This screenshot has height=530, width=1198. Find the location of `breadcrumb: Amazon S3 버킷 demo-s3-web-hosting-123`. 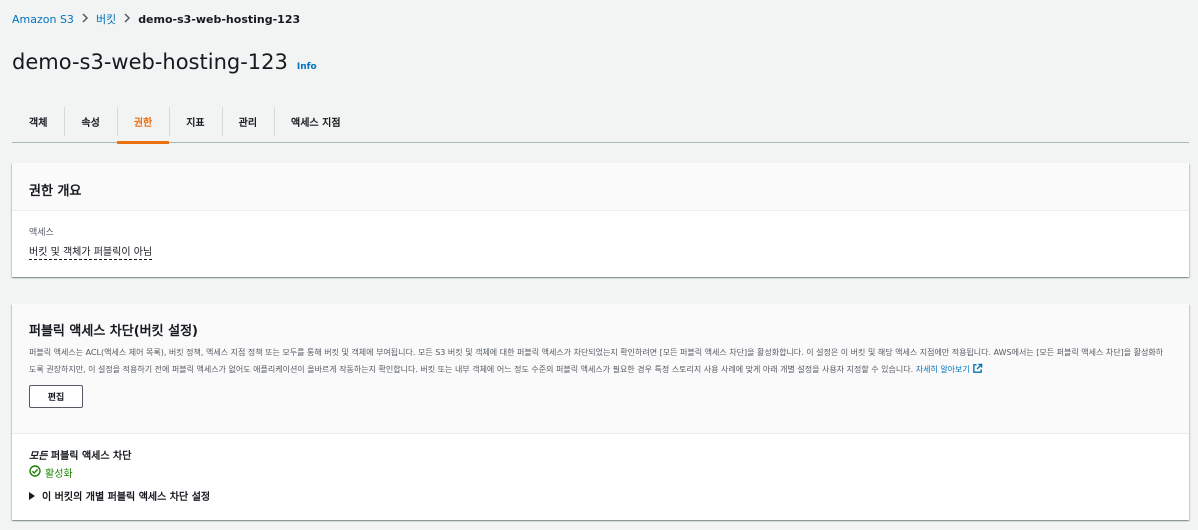

breadcrumb: Amazon S3 버킷 demo-s3-web-hosting-123 is located at coordinates (156, 19).